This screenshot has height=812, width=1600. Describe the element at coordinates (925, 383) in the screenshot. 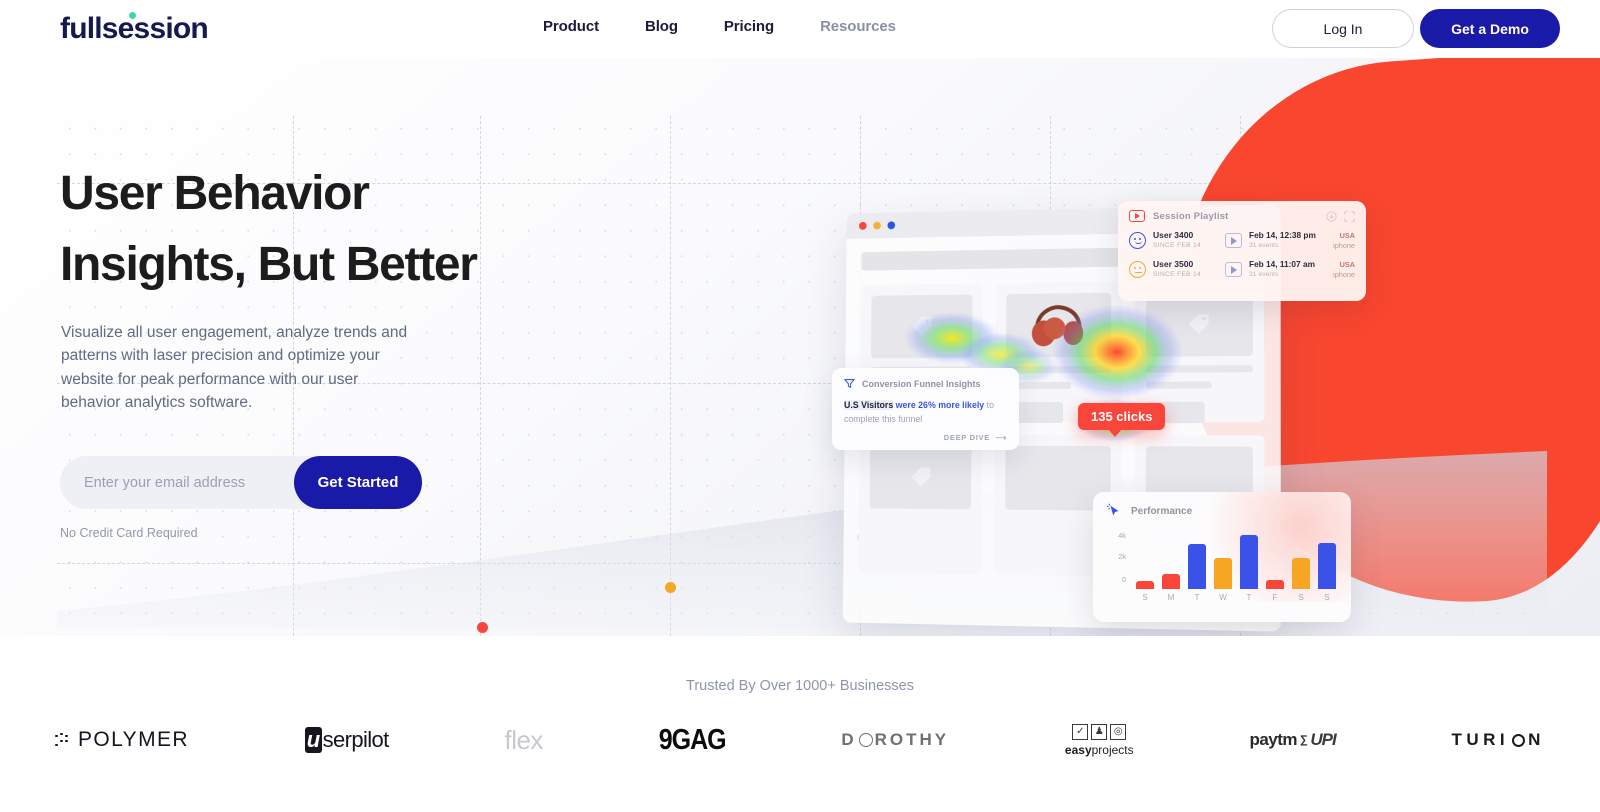

I see `funnel-card-header: Conversion Funnel Insights` at that location.